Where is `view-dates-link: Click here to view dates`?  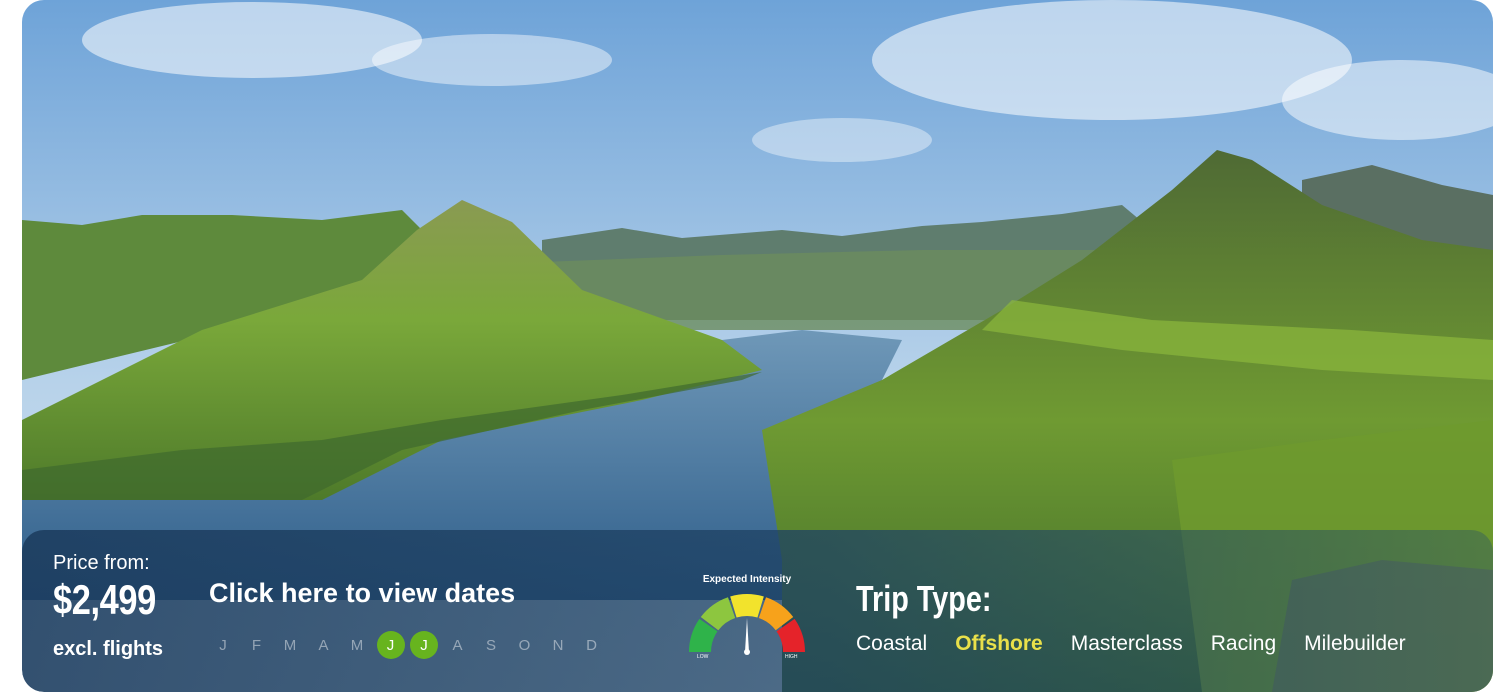 view-dates-link: Click here to view dates is located at coordinates (362, 593).